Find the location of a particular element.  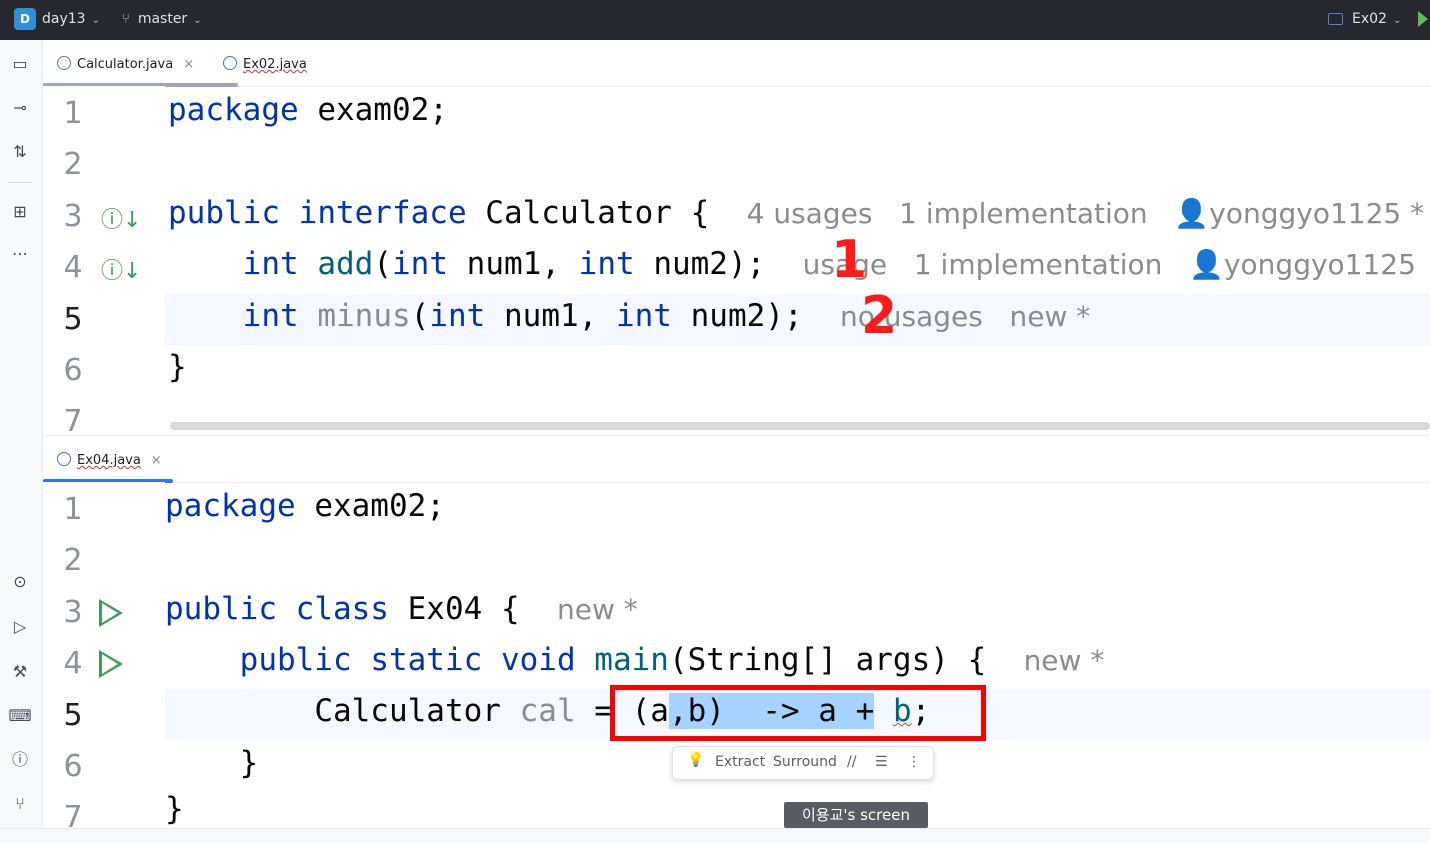

left-toolbar: ▭ ⊸ ⇅ ⊞ ⋯ ⊙ ▷ ⚒ ⌨ ⓘ ⑂ is located at coordinates (21, 441).